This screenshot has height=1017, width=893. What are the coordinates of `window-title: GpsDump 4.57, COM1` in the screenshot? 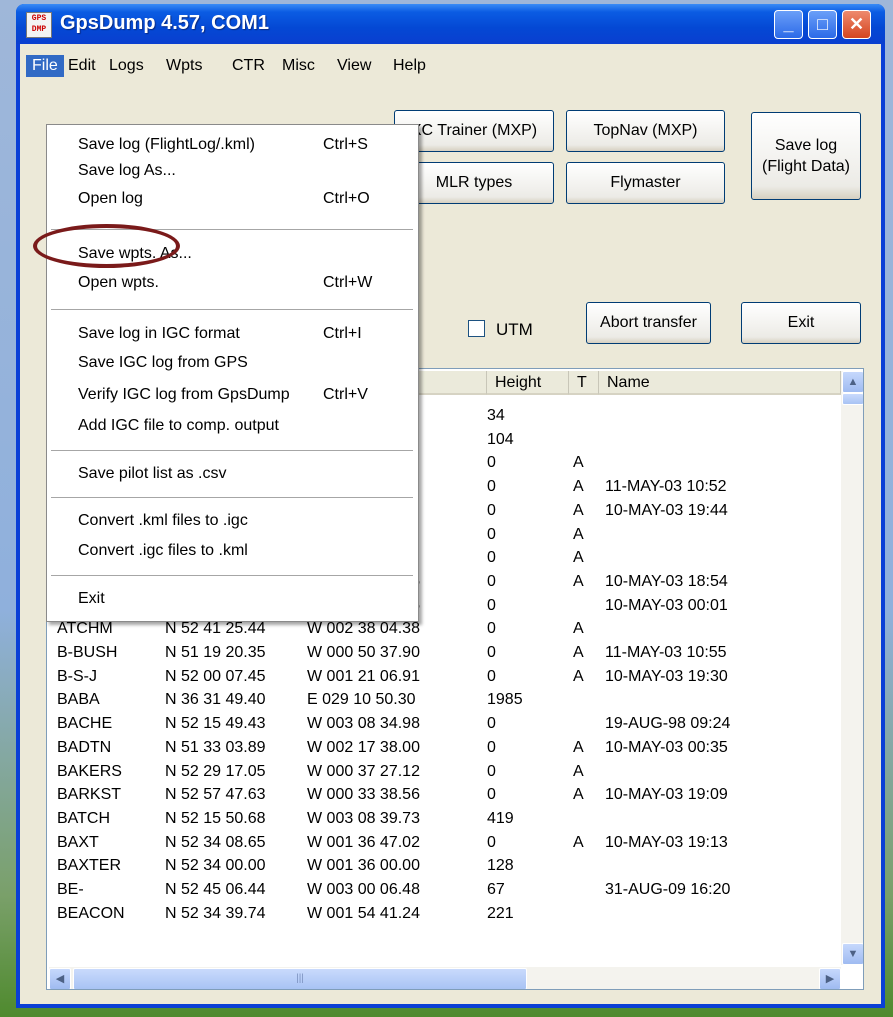 It's located at (164, 23).